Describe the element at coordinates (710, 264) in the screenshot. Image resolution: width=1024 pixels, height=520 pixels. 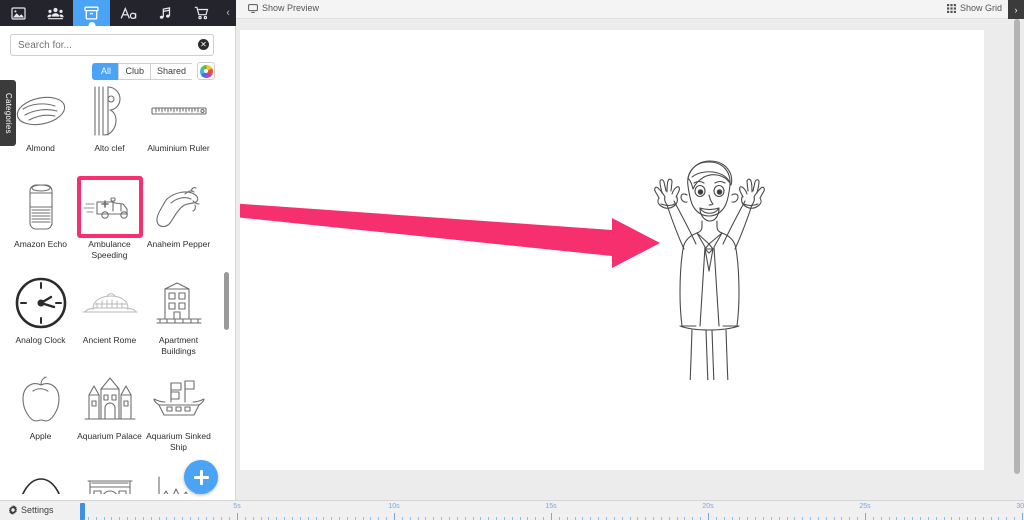
I see `cheering-man-sketch` at that location.